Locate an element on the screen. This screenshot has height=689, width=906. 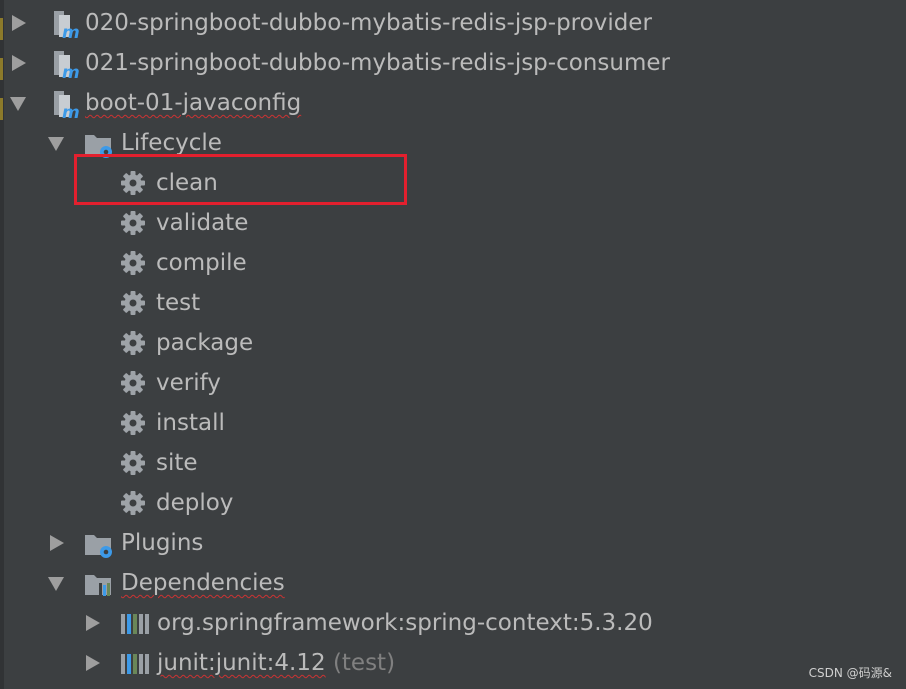
dependency-label-wrap: junit:junit:4.12 (test) is located at coordinates (276, 663).